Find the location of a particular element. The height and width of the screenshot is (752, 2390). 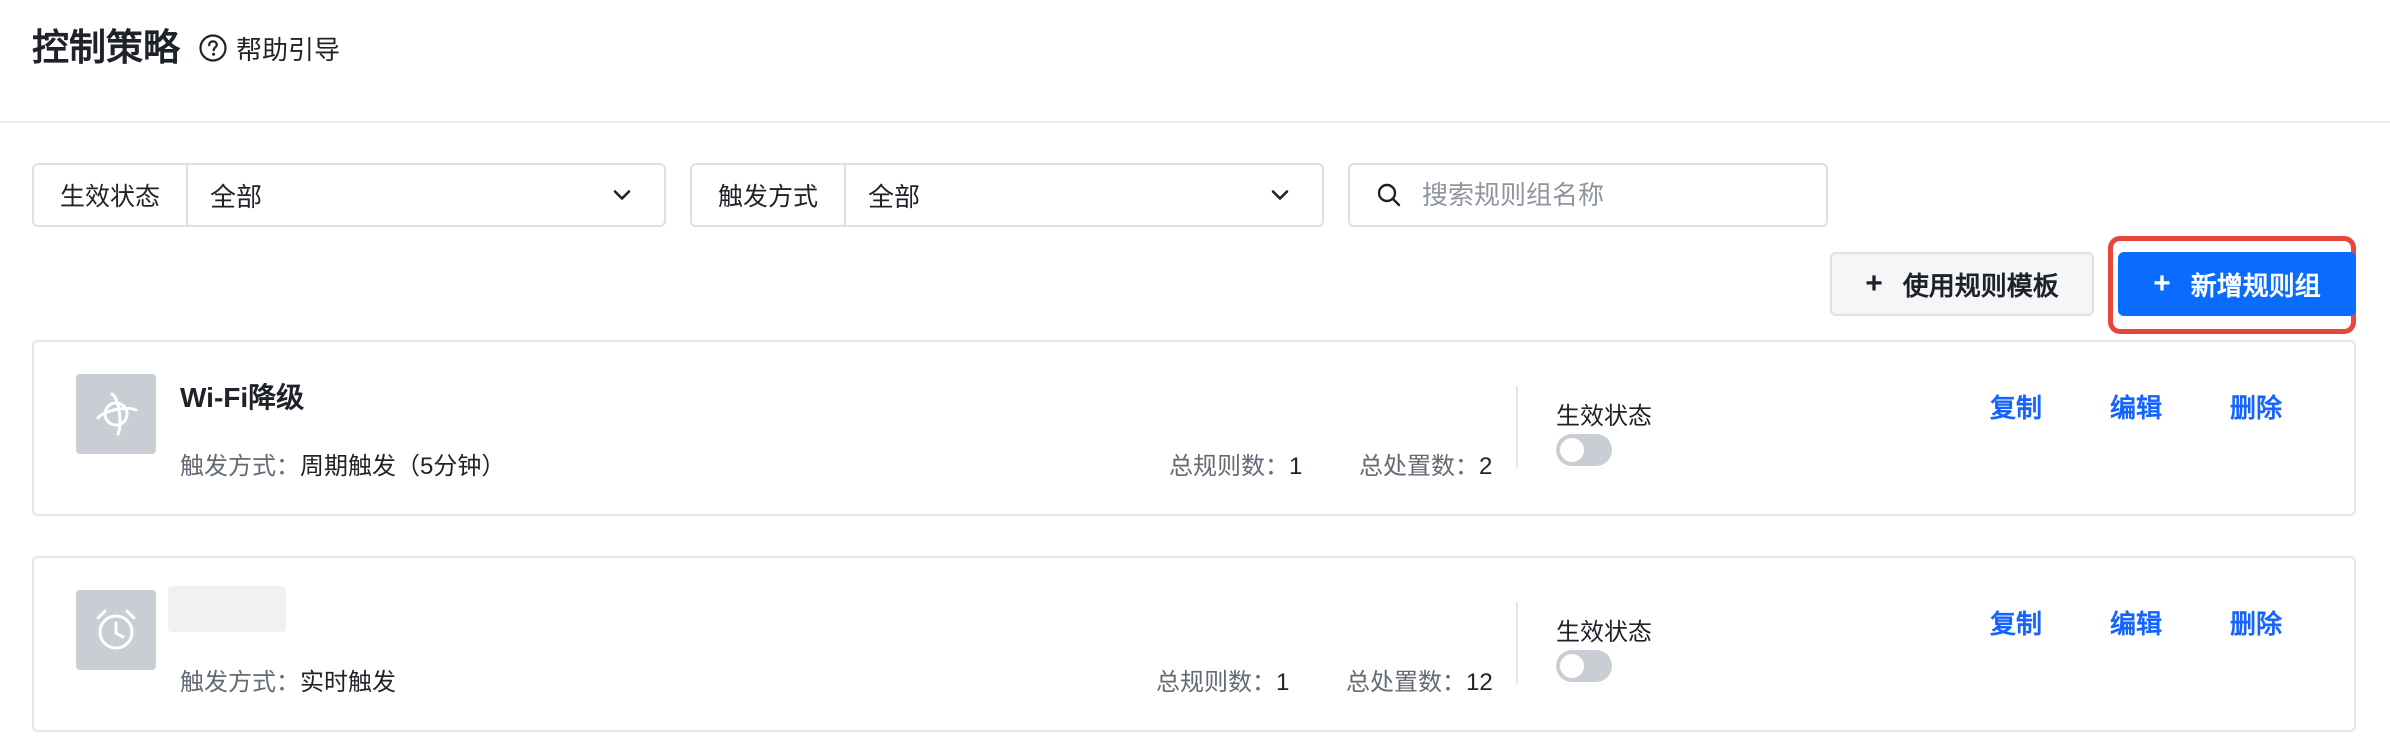

rule-group-name: Wi-Fi降级 is located at coordinates (242, 397).